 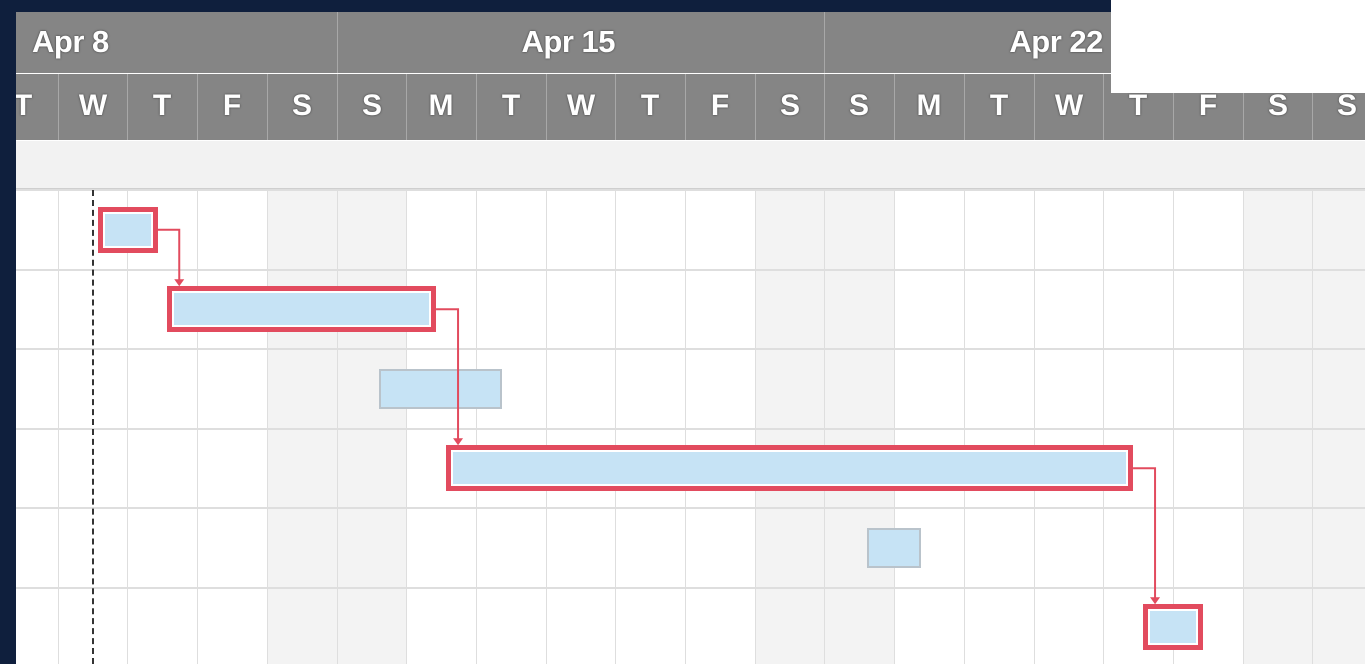 What do you see at coordinates (568, 41) in the screenshot?
I see `week-label: Apr 15` at bounding box center [568, 41].